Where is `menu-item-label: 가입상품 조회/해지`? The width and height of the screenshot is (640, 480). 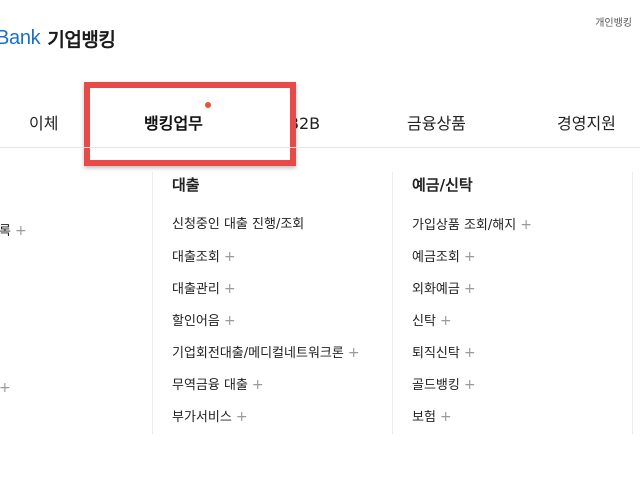 menu-item-label: 가입상품 조회/해지 is located at coordinates (464, 225).